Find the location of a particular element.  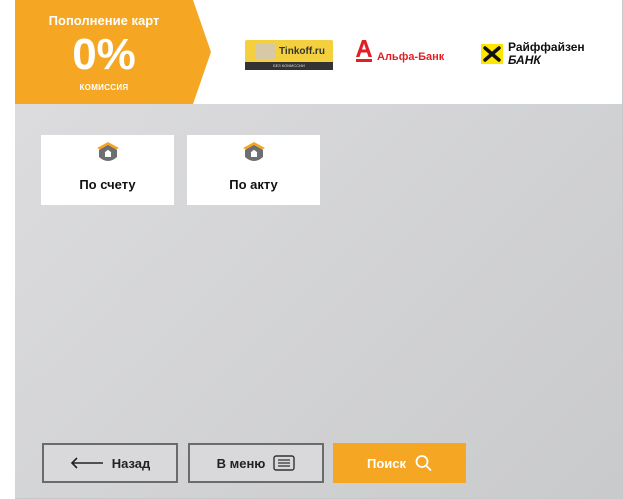

menu-button-label: В меню is located at coordinates (241, 463).